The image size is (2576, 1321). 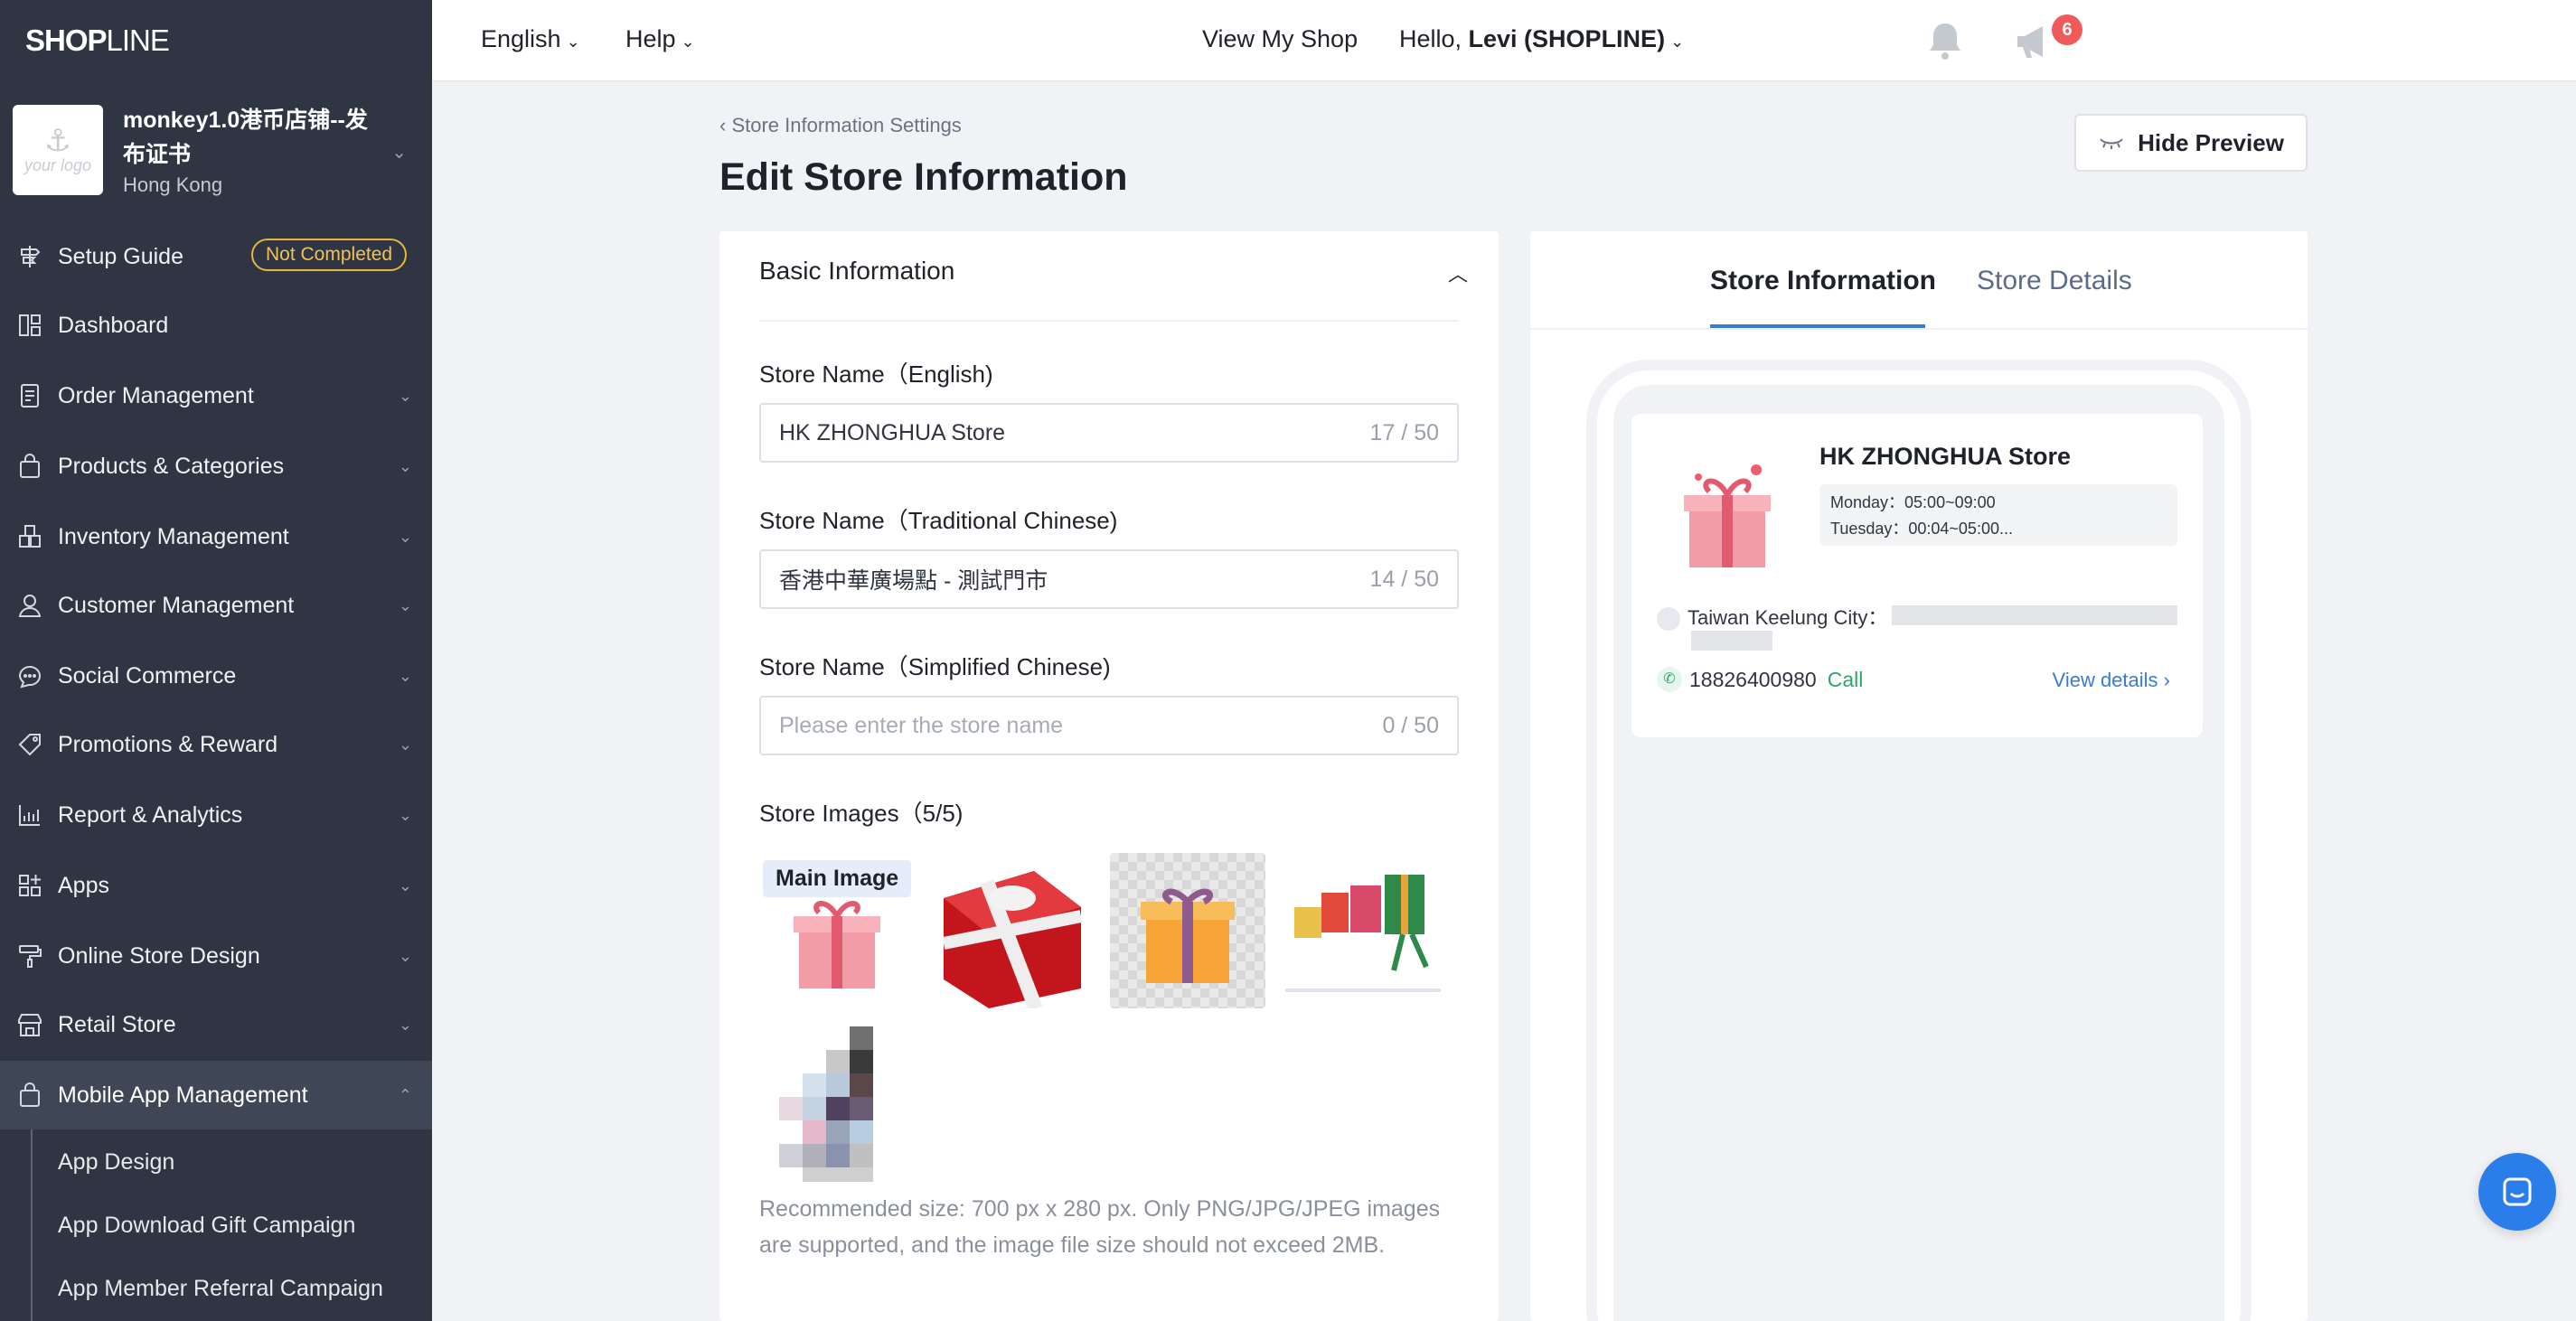 I want to click on sidebar-item-label: Mobile App Management, so click(x=183, y=1095).